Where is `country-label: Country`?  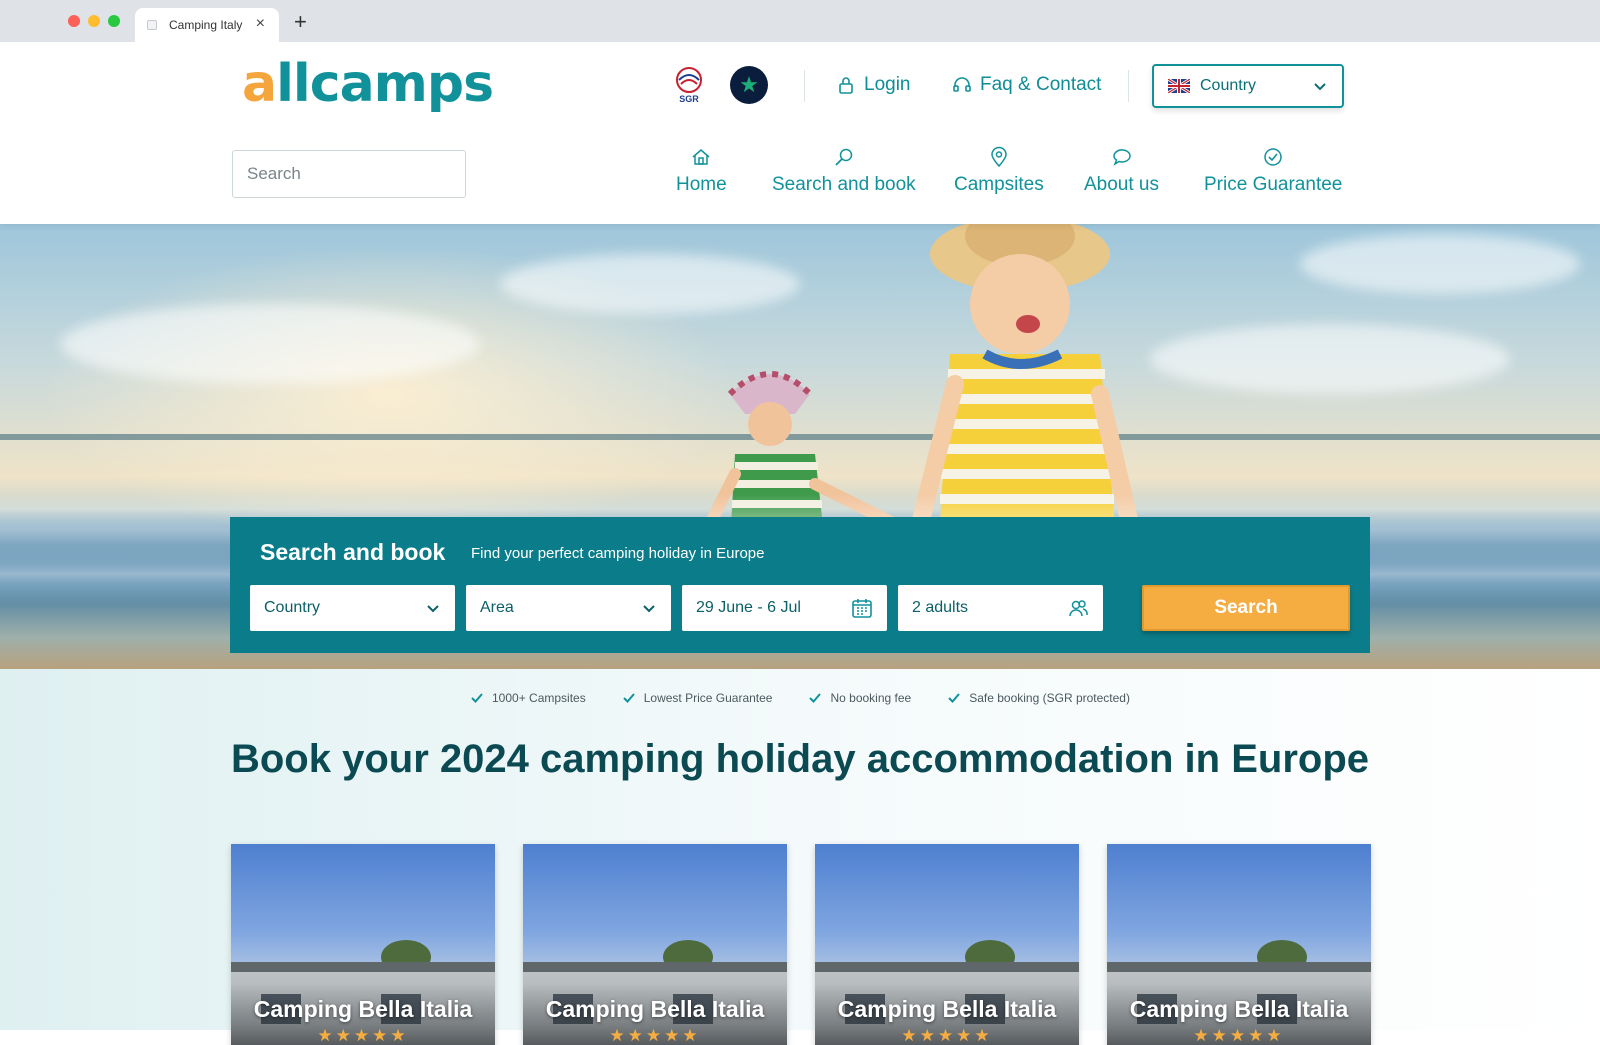 country-label: Country is located at coordinates (1228, 85).